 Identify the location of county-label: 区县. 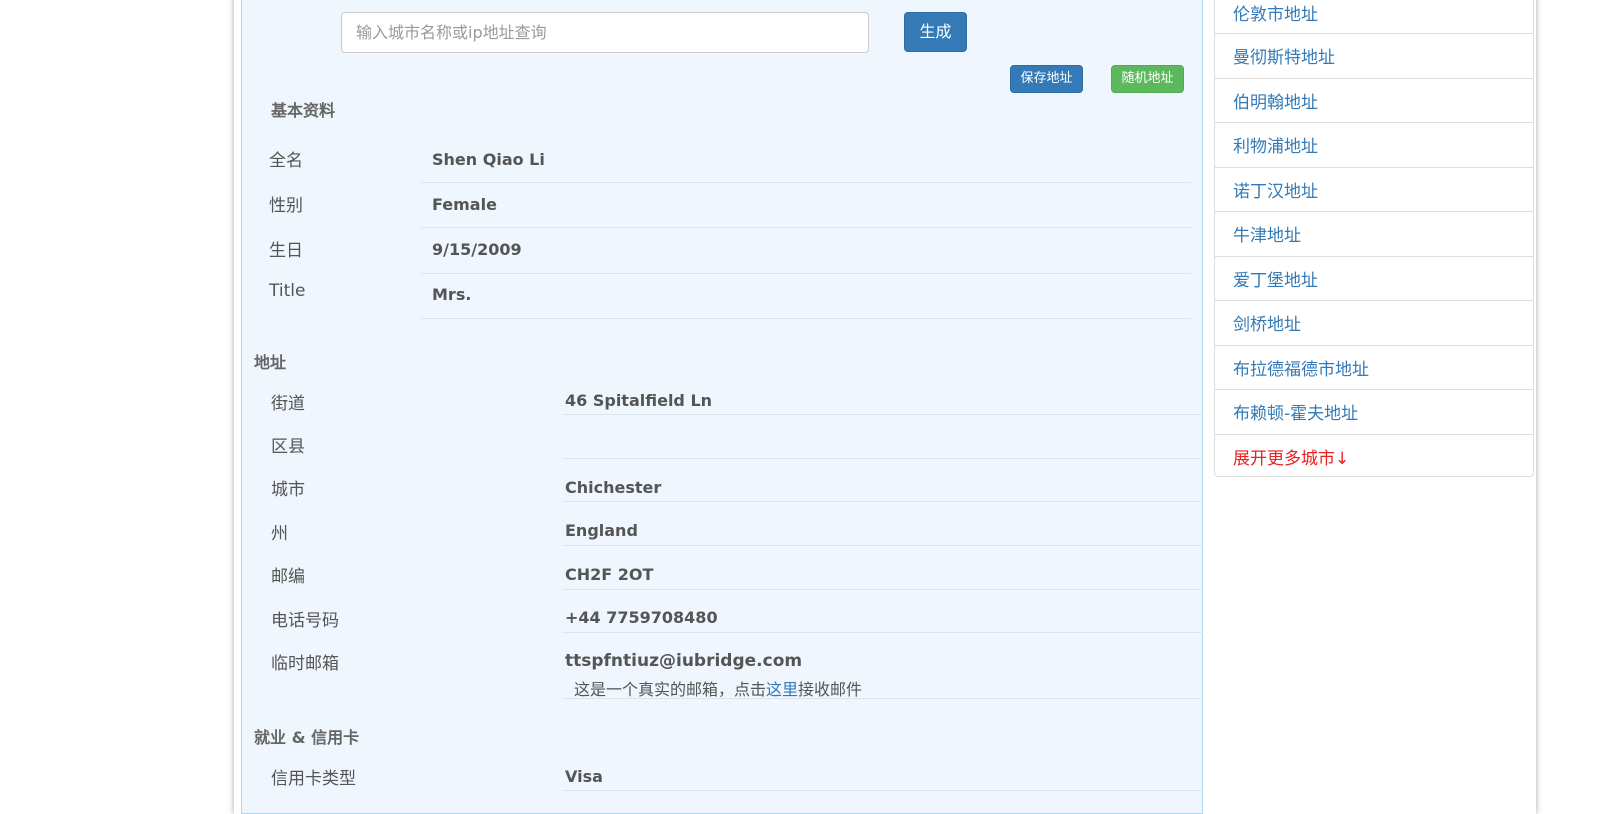
(288, 447).